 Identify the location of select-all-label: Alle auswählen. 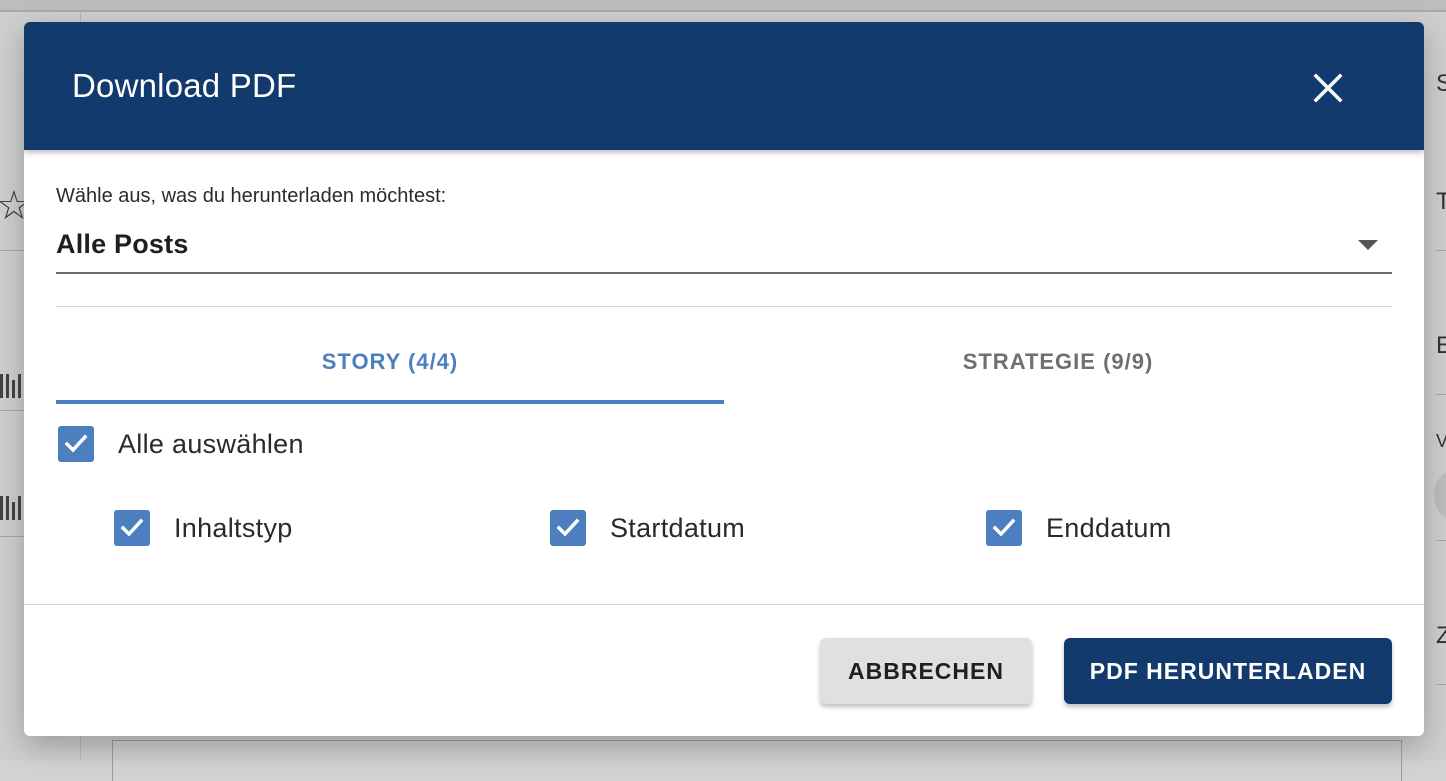
(211, 444).